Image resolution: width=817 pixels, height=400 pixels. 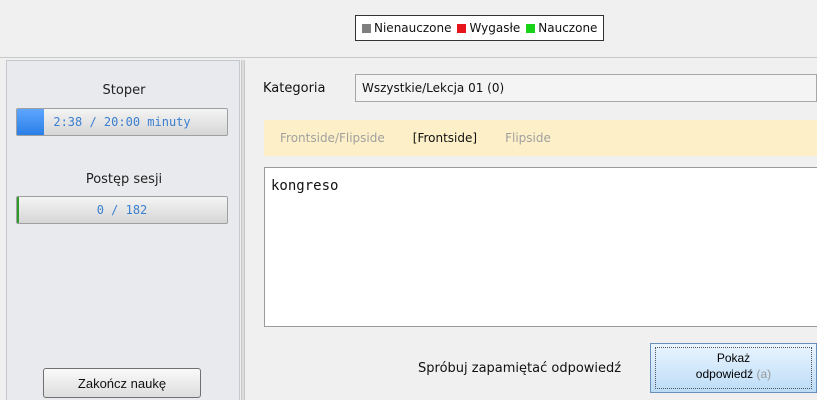 I want to click on tab-frontside-flipside: Frontside/Flipside, so click(x=332, y=138).